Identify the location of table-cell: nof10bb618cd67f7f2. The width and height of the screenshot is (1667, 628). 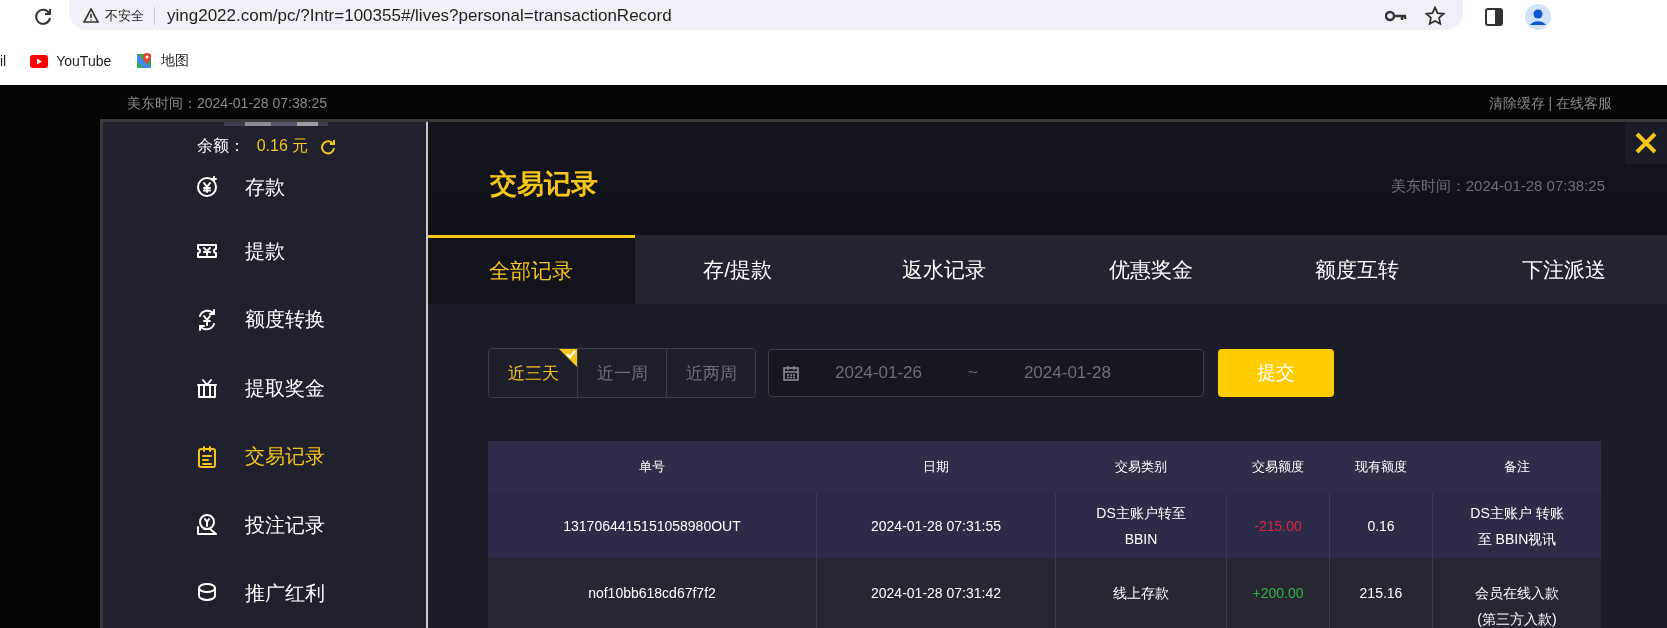
(652, 593).